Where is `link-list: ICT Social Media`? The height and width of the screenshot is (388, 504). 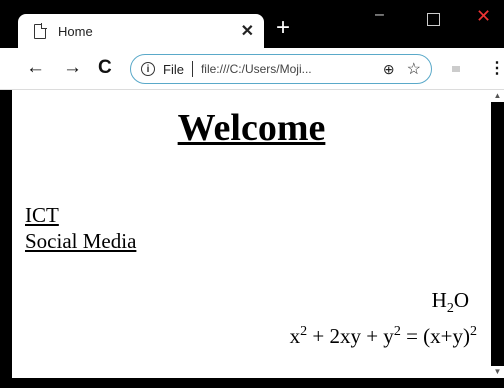 link-list: ICT Social Media is located at coordinates (80, 228).